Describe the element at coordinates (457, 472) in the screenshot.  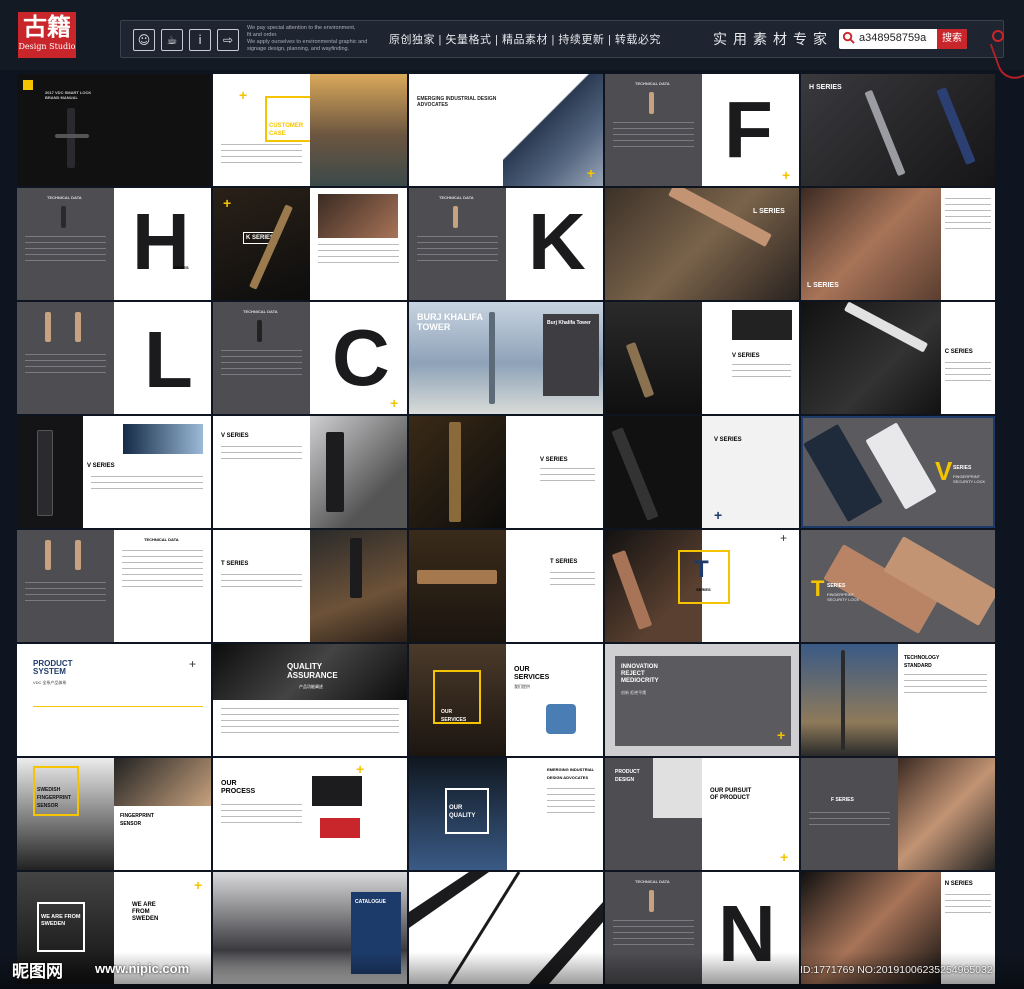
I see `gold-lock-photo` at that location.